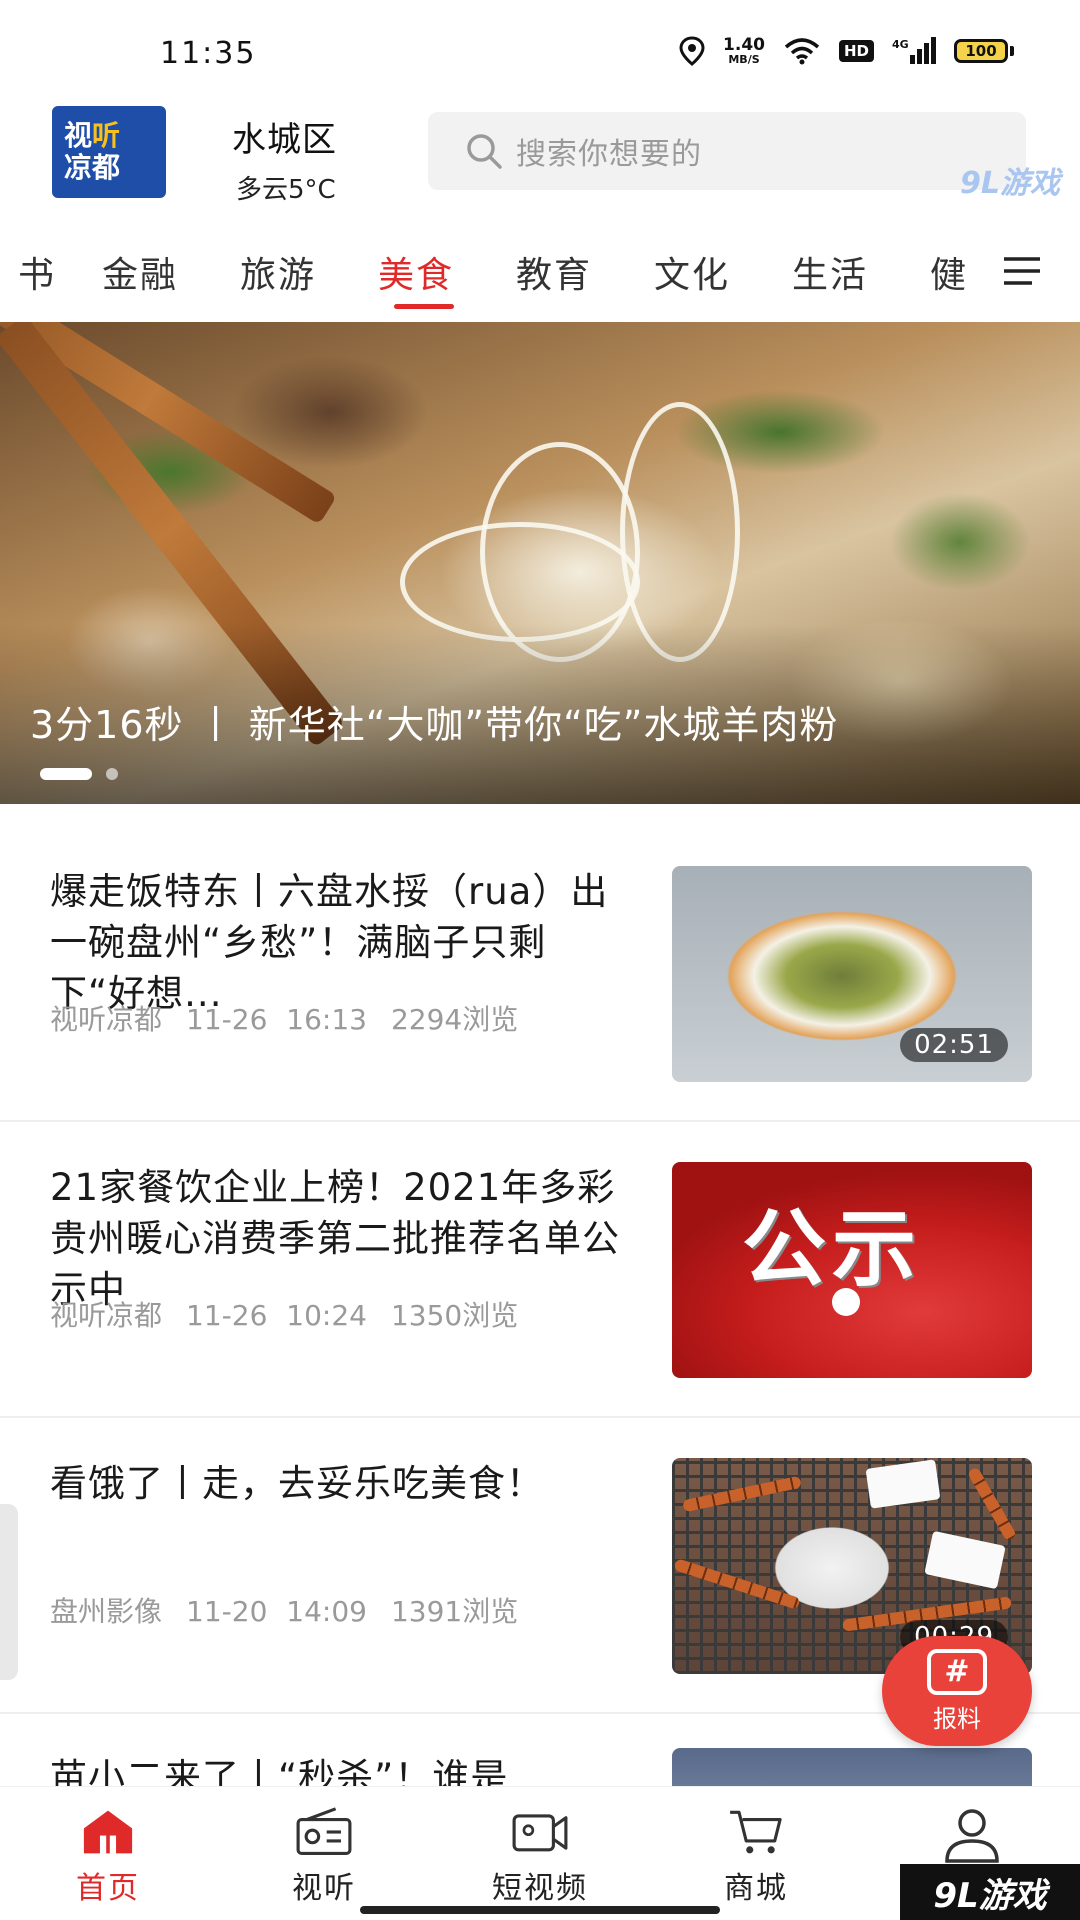  I want to click on news-thumbnail: 02:51, so click(852, 974).